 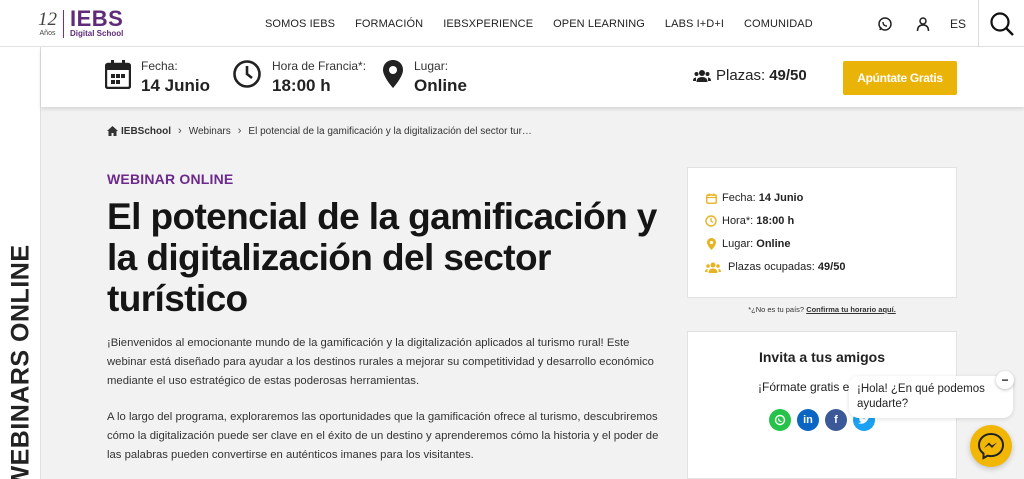 What do you see at coordinates (923, 24) in the screenshot?
I see `user-icon` at bounding box center [923, 24].